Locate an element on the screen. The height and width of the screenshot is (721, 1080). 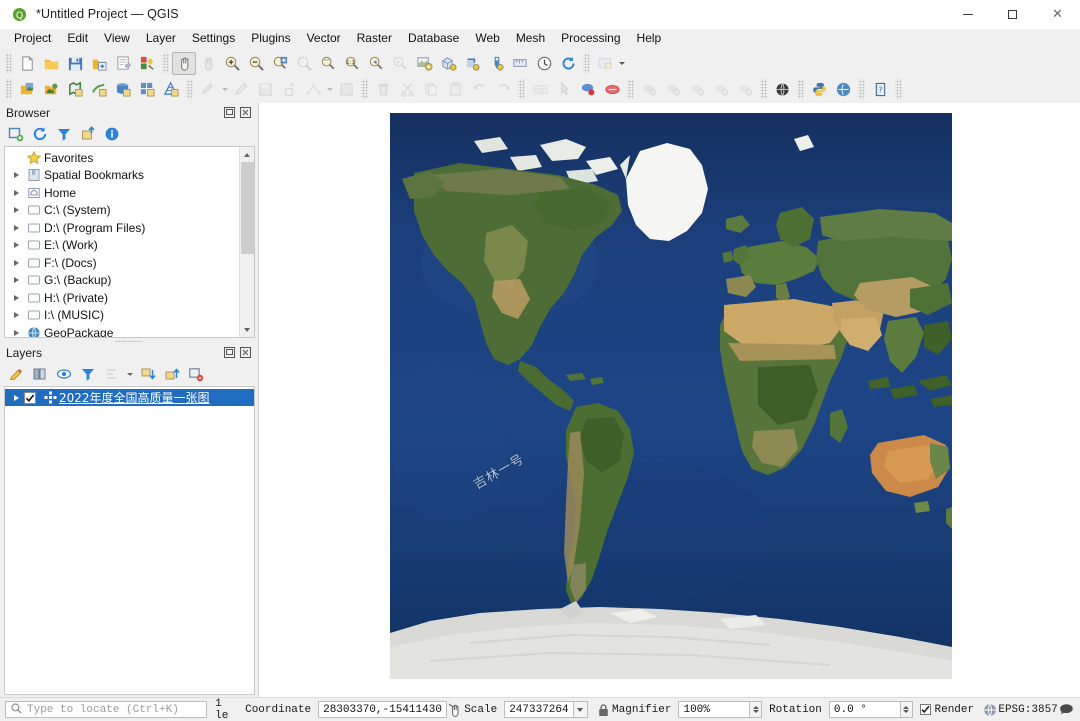
vertex-tool-button is located at coordinates (313, 89).